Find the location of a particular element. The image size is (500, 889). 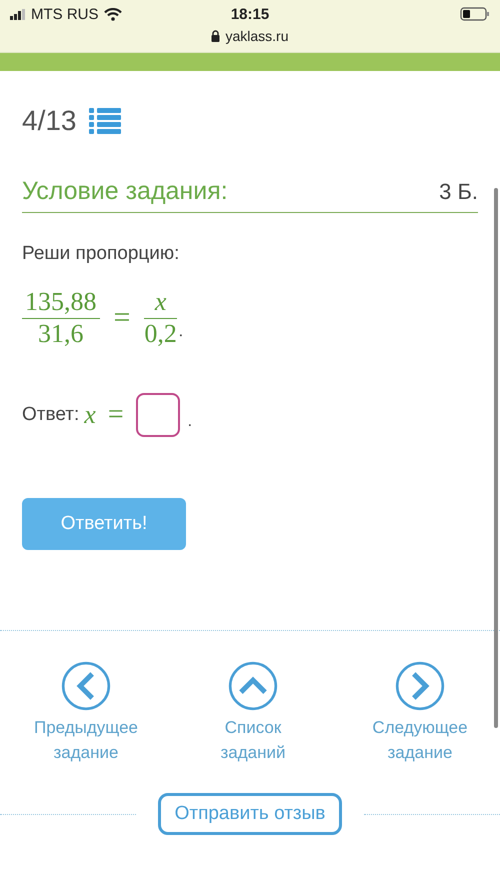

list-icon is located at coordinates (104, 121).